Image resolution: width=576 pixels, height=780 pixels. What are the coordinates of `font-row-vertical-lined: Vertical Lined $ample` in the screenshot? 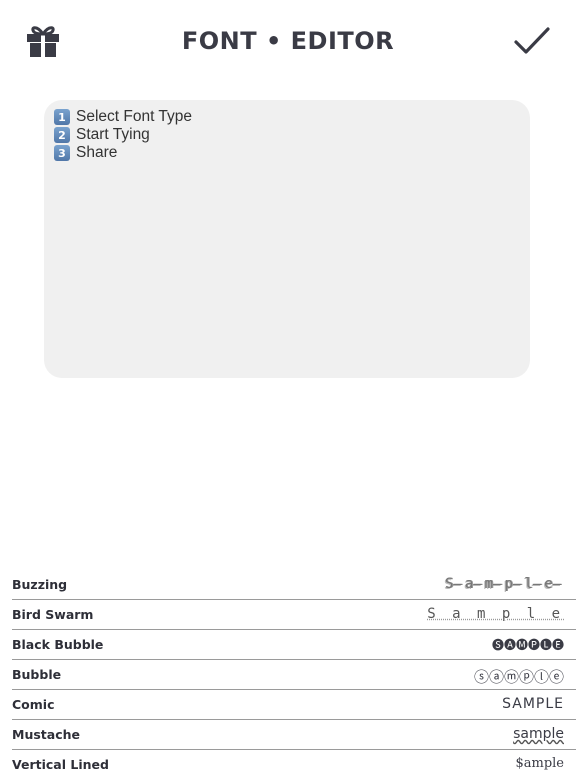 It's located at (294, 765).